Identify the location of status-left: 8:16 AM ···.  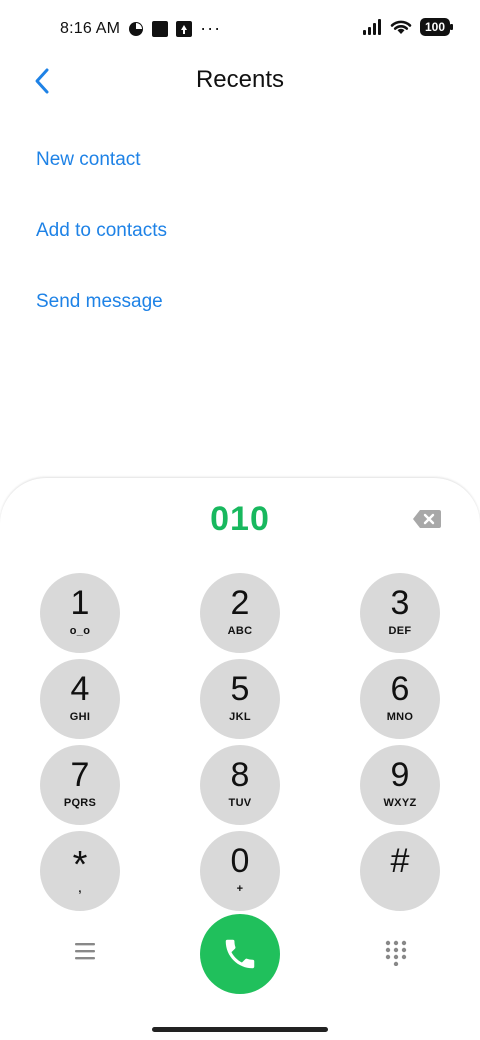
(140, 28).